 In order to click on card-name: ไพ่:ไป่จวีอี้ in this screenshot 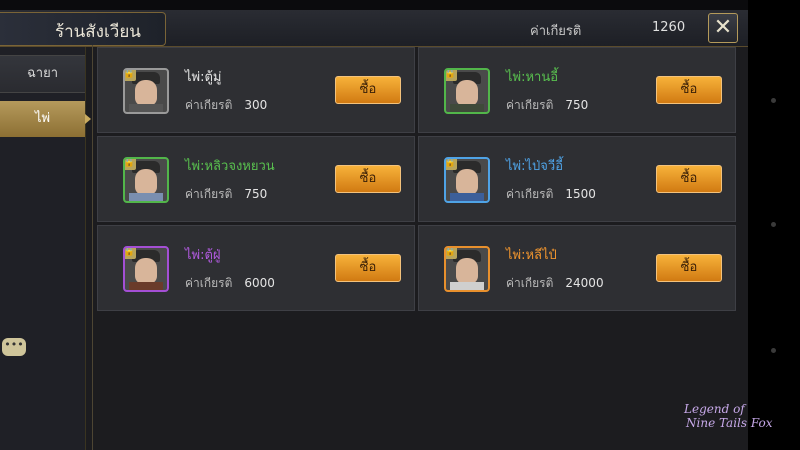, I will do `click(535, 166)`.